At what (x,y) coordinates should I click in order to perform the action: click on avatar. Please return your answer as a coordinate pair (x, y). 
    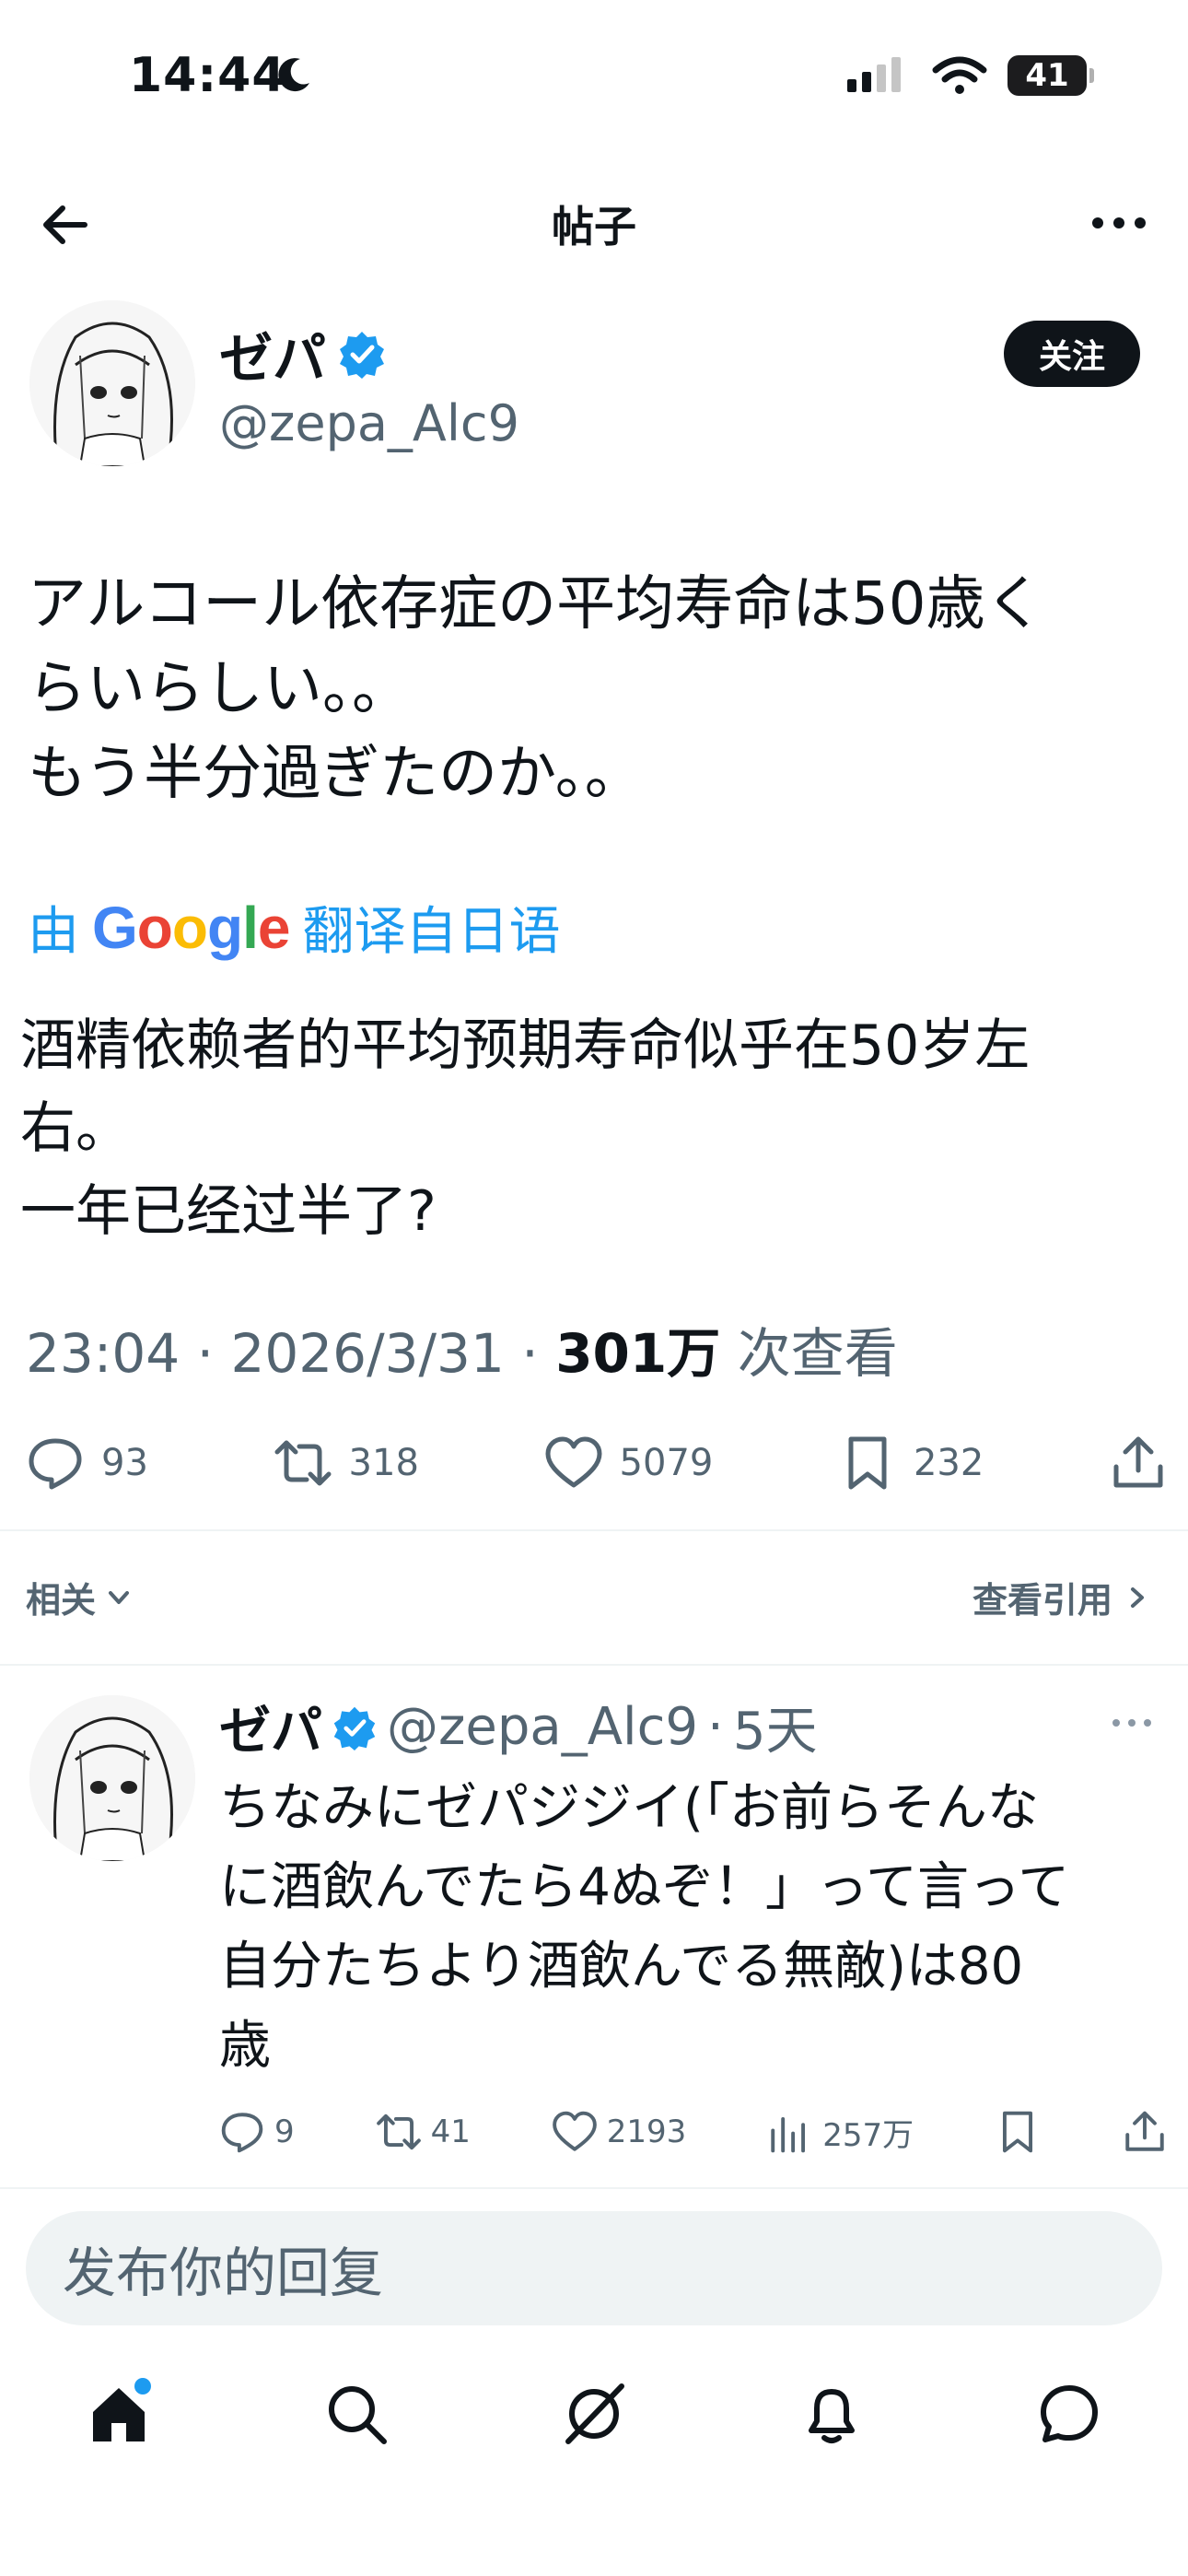
    Looking at the image, I should click on (112, 383).